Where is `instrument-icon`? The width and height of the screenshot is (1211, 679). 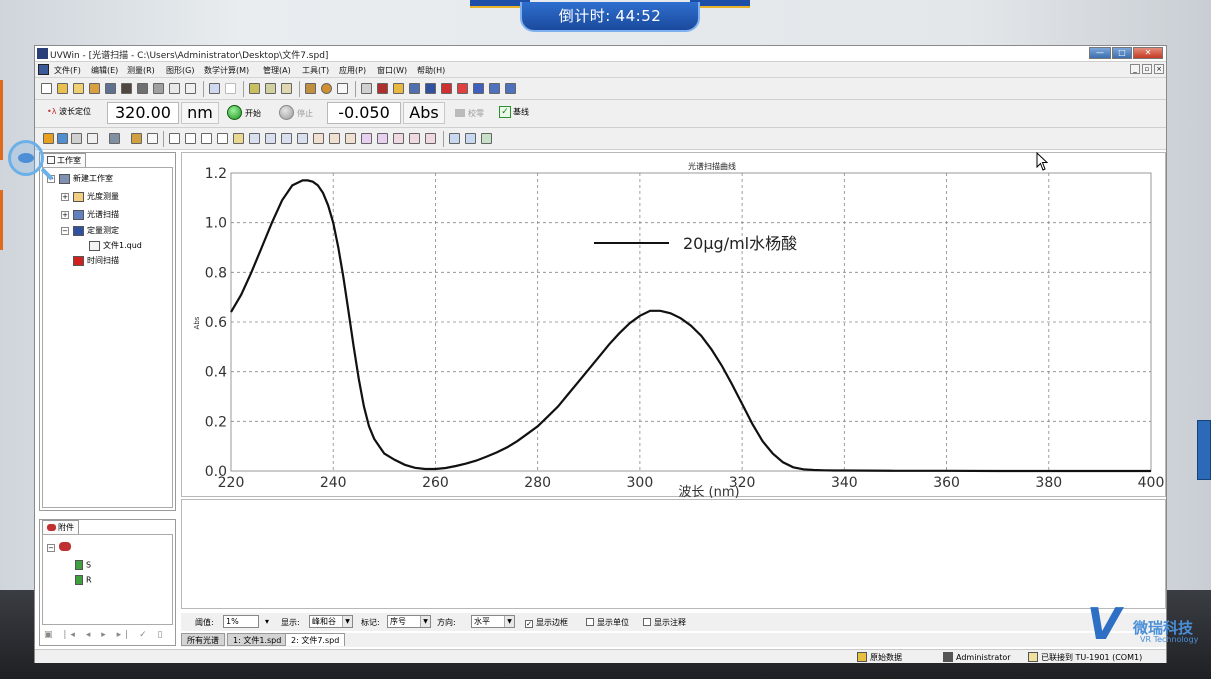
instrument-icon is located at coordinates (310, 88).